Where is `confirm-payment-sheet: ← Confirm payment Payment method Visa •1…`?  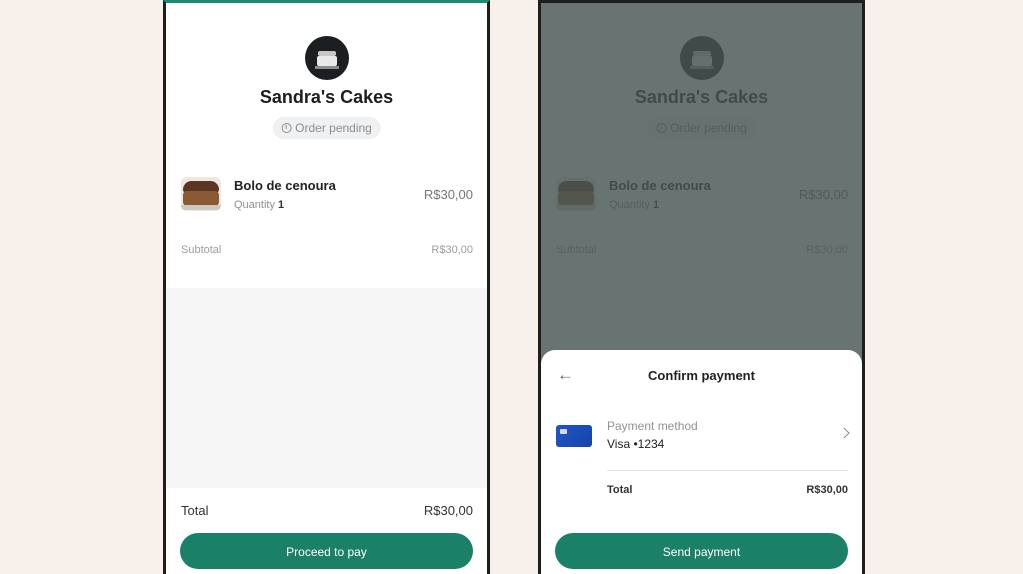
confirm-payment-sheet: ← Confirm payment Payment method Visa •1… is located at coordinates (701, 462).